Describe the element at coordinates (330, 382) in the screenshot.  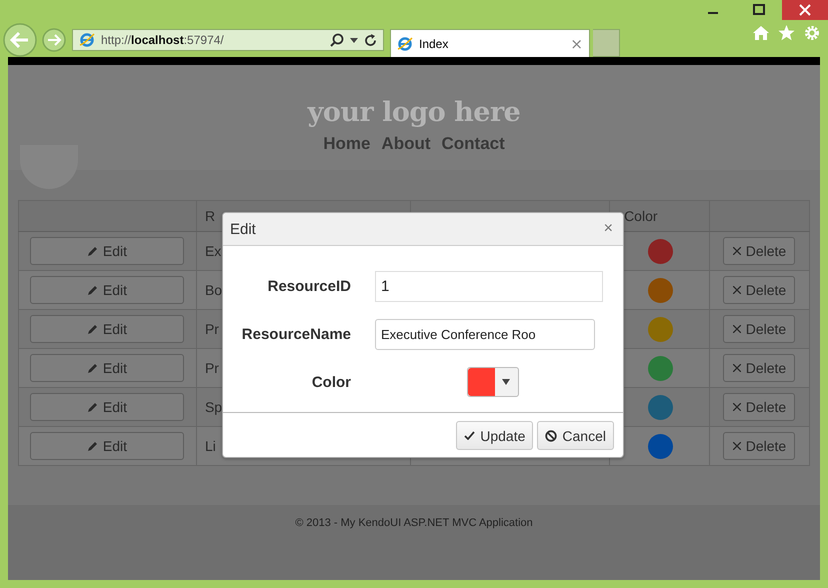
I see `field-label: Color` at that location.